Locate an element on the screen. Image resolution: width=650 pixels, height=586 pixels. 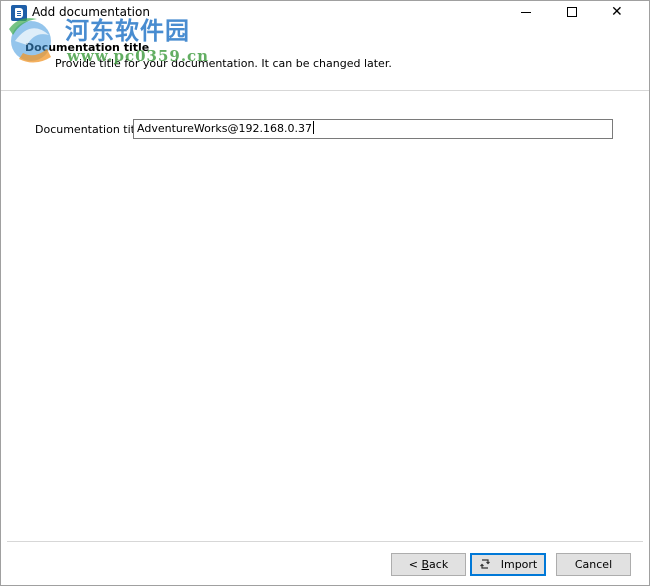
import-button: Import is located at coordinates (508, 564).